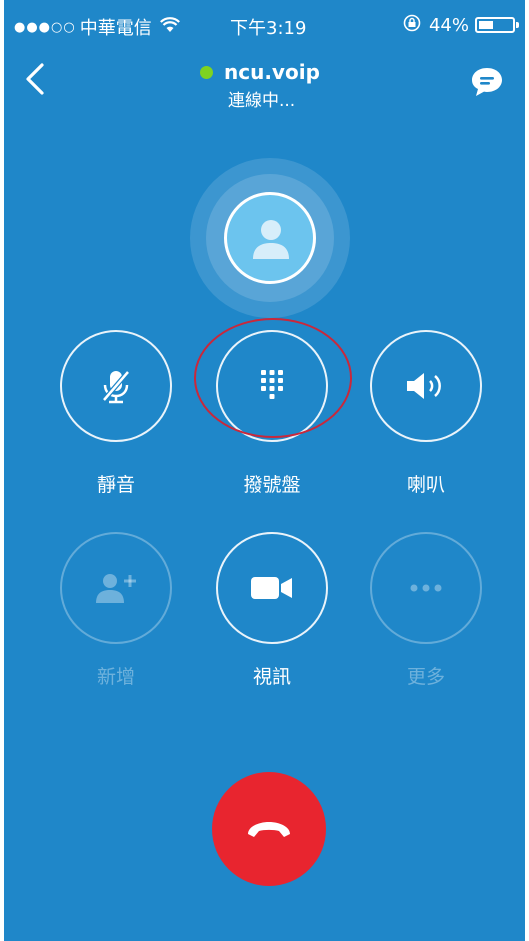  I want to click on mic-off-icon, so click(116, 387).